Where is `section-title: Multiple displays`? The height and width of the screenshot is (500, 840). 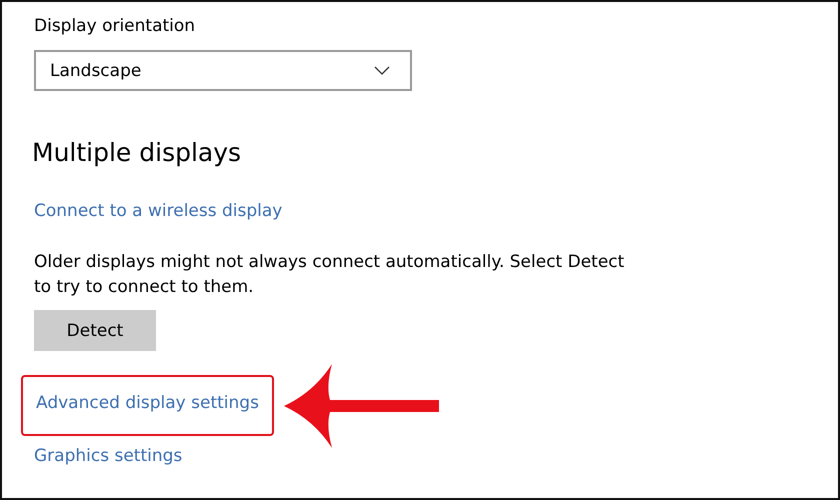
section-title: Multiple displays is located at coordinates (137, 153).